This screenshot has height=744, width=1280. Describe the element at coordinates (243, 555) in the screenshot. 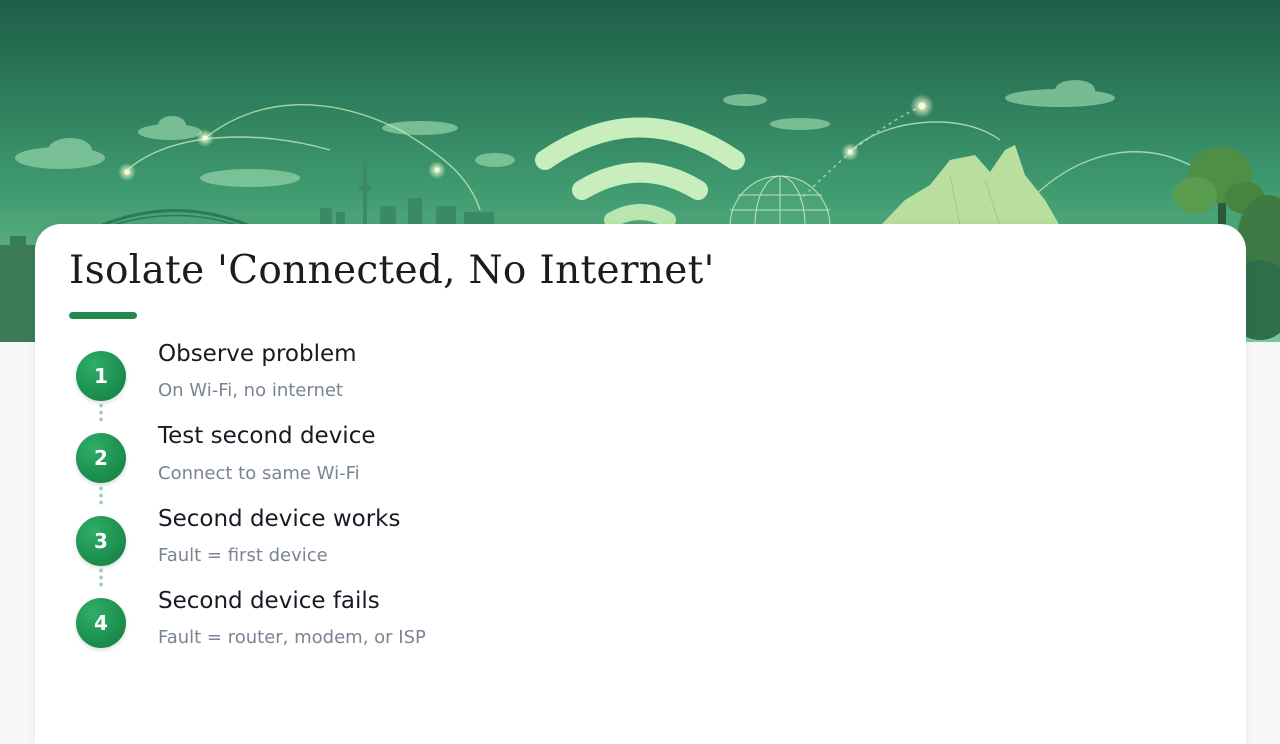

I see `step-subtitle: Fault = first device` at that location.